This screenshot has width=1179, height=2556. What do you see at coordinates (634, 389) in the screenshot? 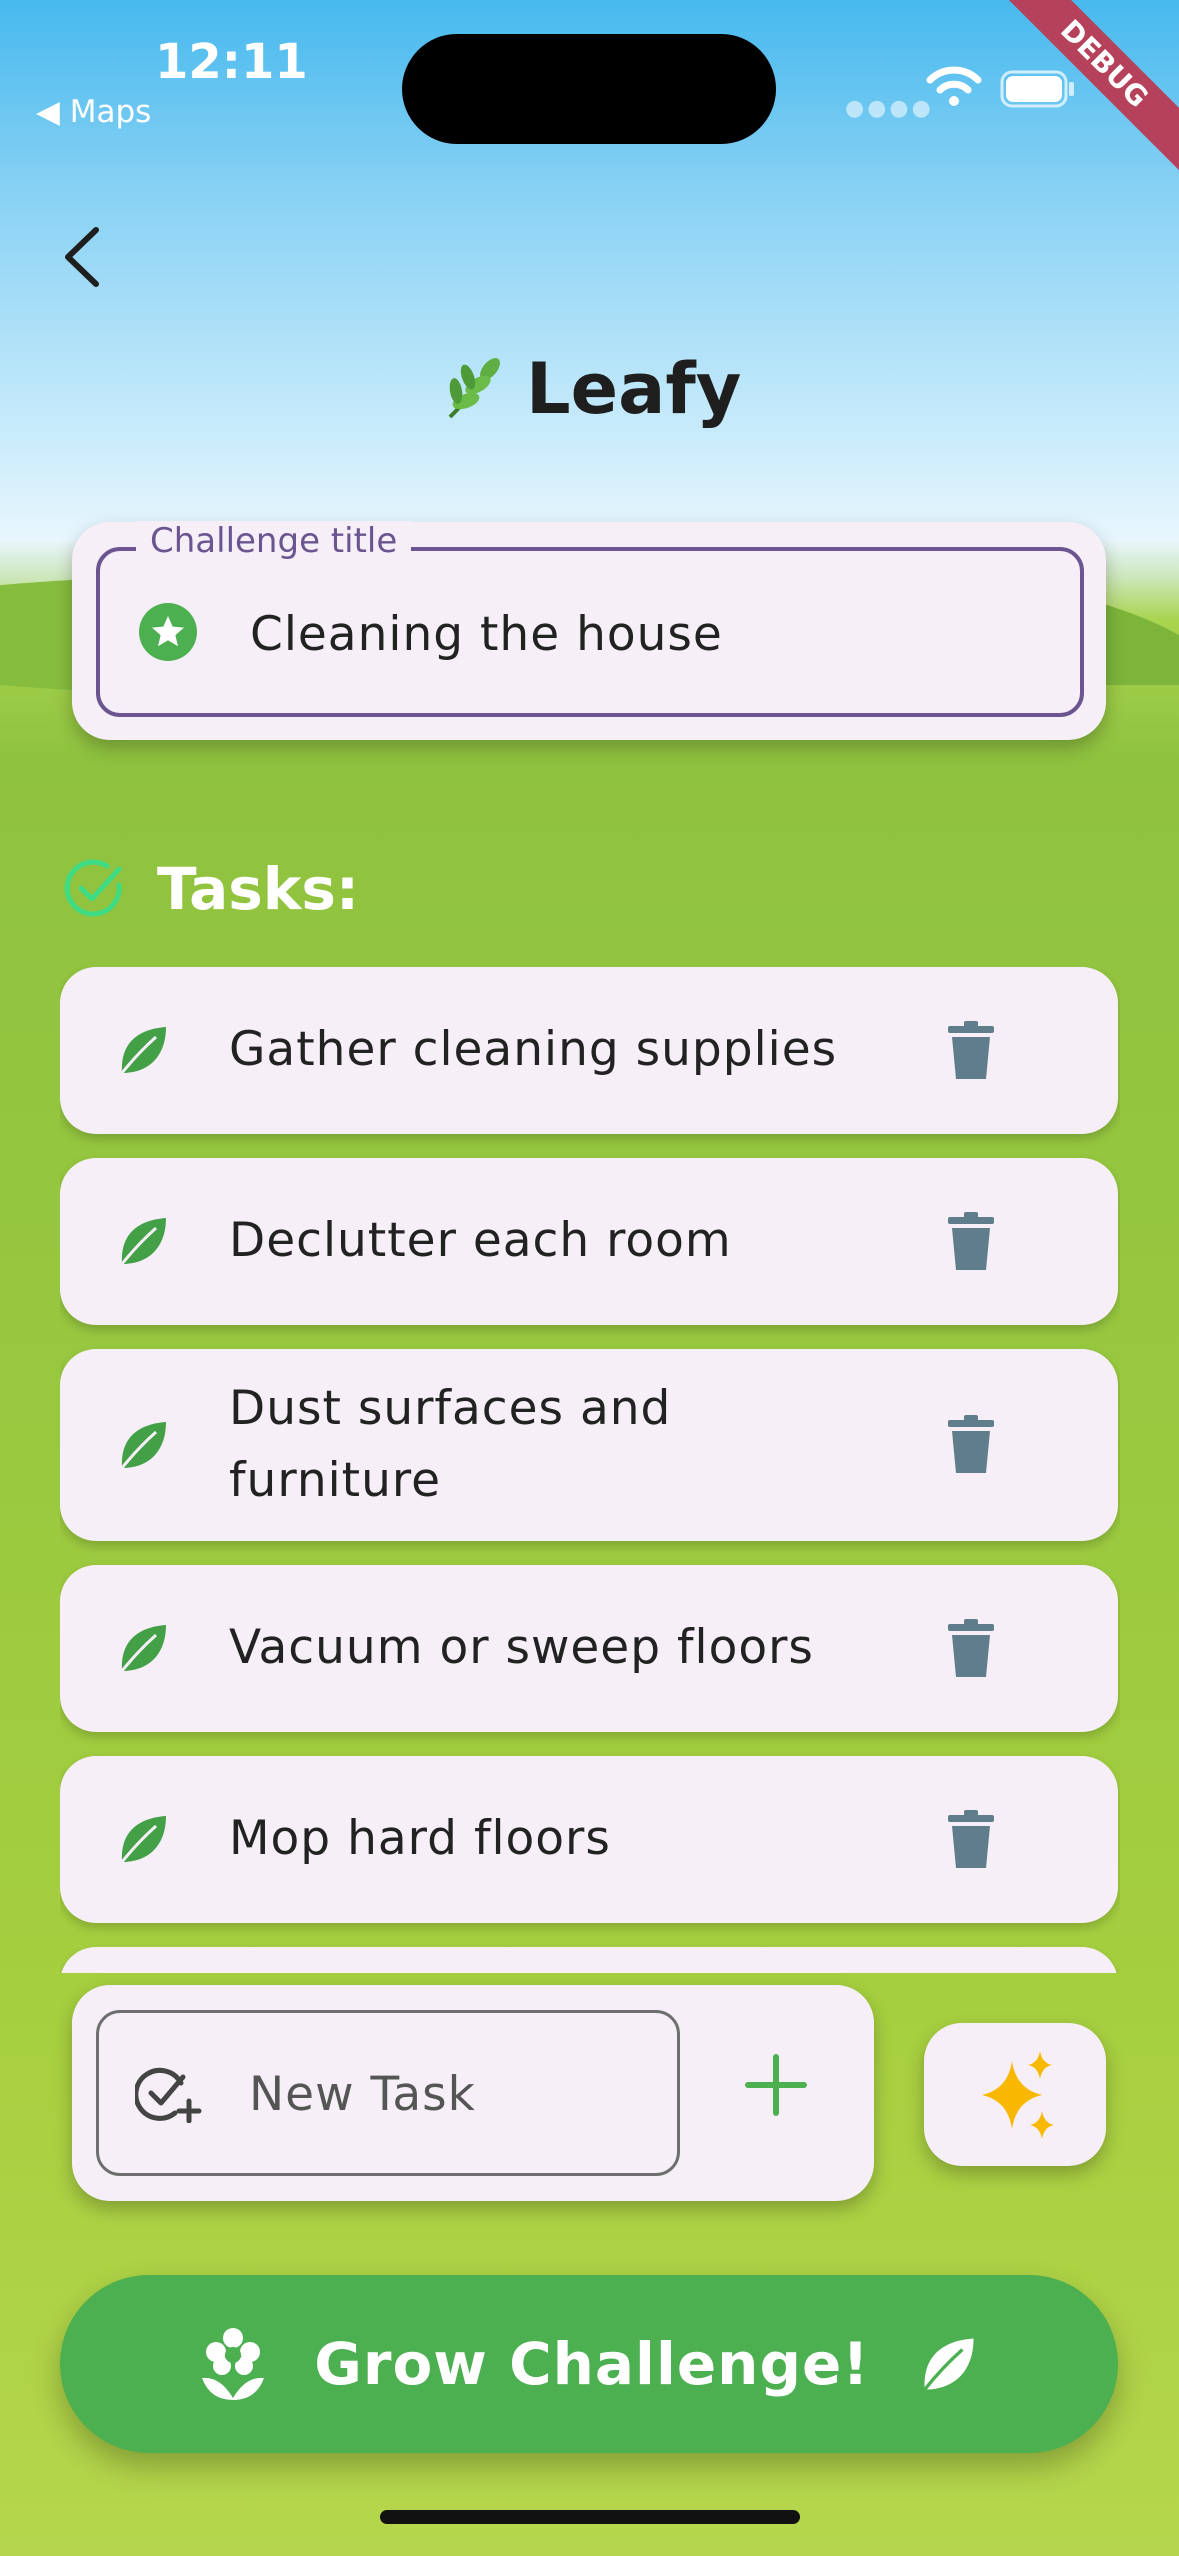
I see `app-title-text: Leafy` at bounding box center [634, 389].